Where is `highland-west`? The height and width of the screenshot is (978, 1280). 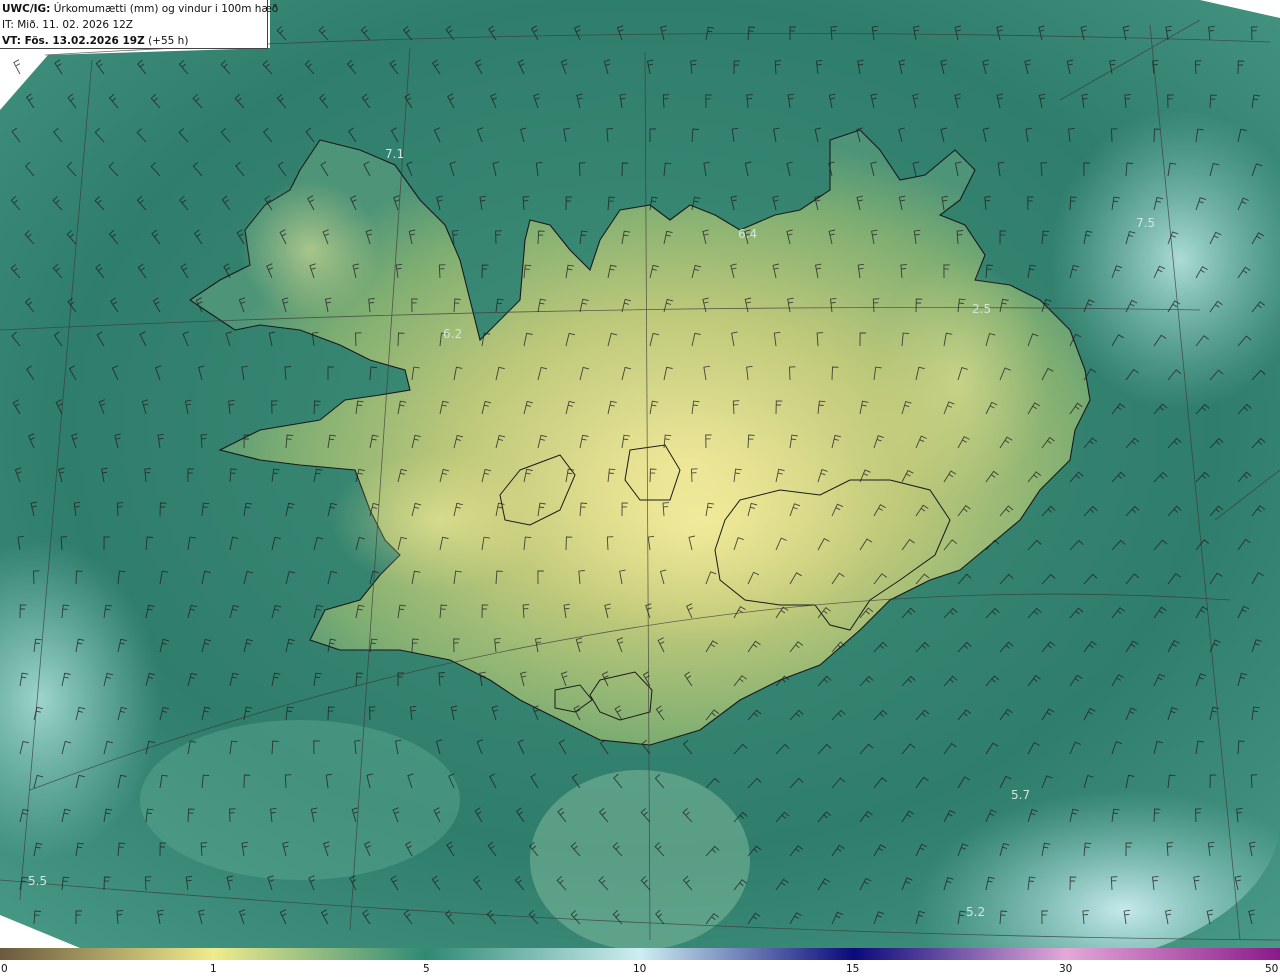 highland-west is located at coordinates (440, 520).